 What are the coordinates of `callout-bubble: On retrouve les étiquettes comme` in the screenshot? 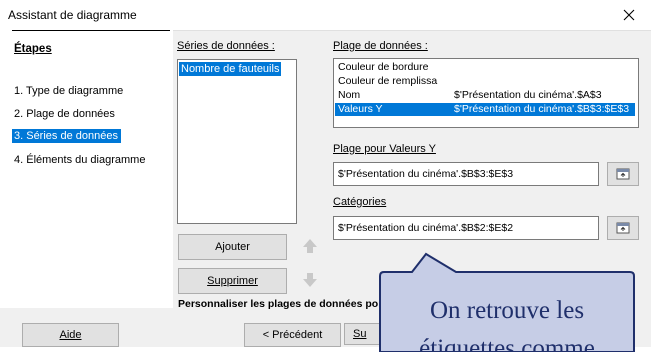 It's located at (507, 302).